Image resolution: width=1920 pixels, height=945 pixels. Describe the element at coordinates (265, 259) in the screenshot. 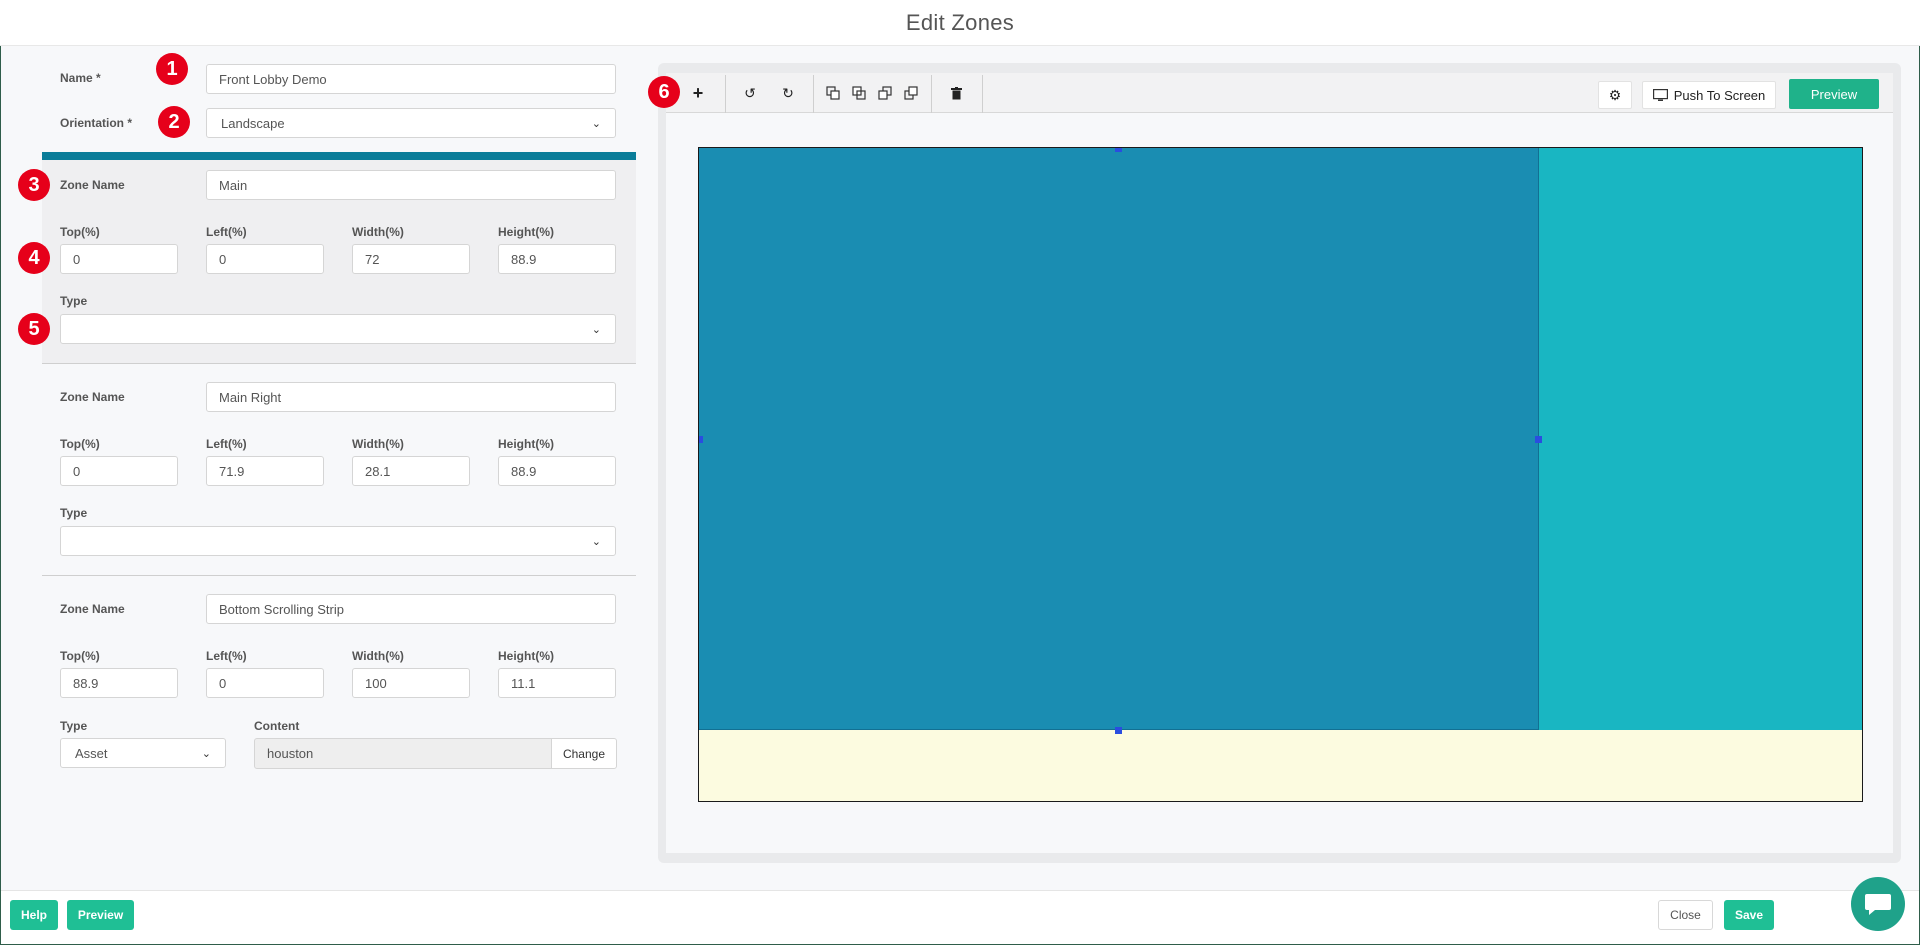

I see `zone1-left-input: 0` at that location.